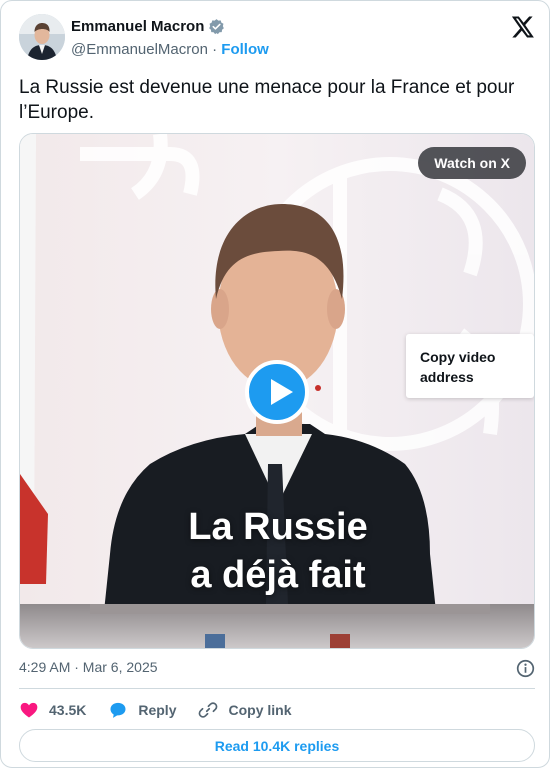 The width and height of the screenshot is (550, 768). Describe the element at coordinates (139, 49) in the screenshot. I see `author-handle: @EmmanuelMacron` at that location.